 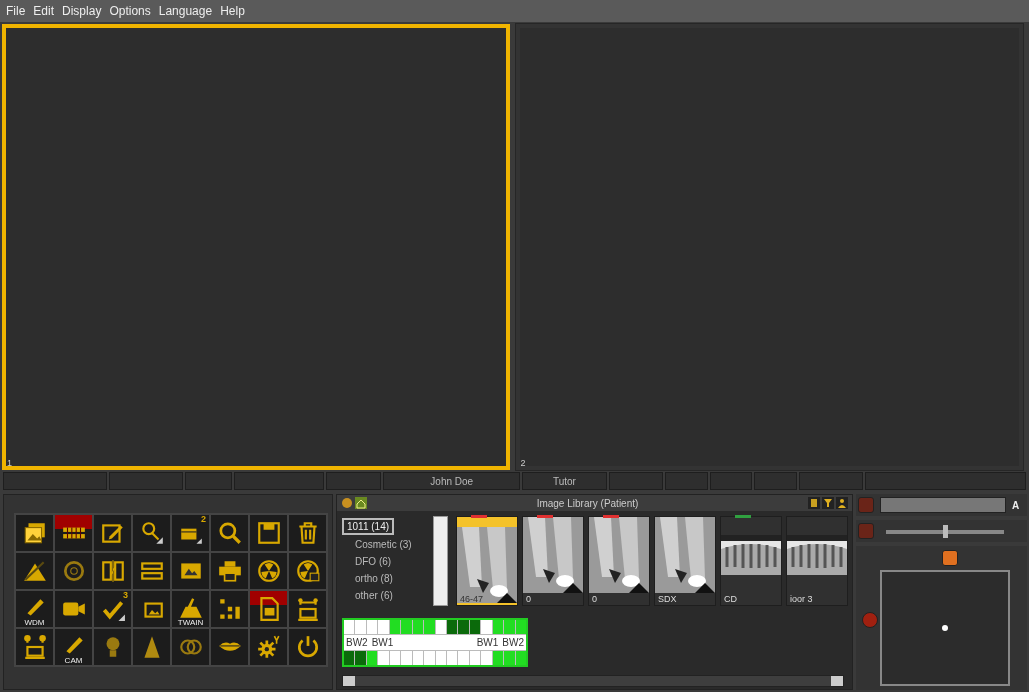 I want to click on thumbnail-label: 46-47, so click(x=472, y=599).